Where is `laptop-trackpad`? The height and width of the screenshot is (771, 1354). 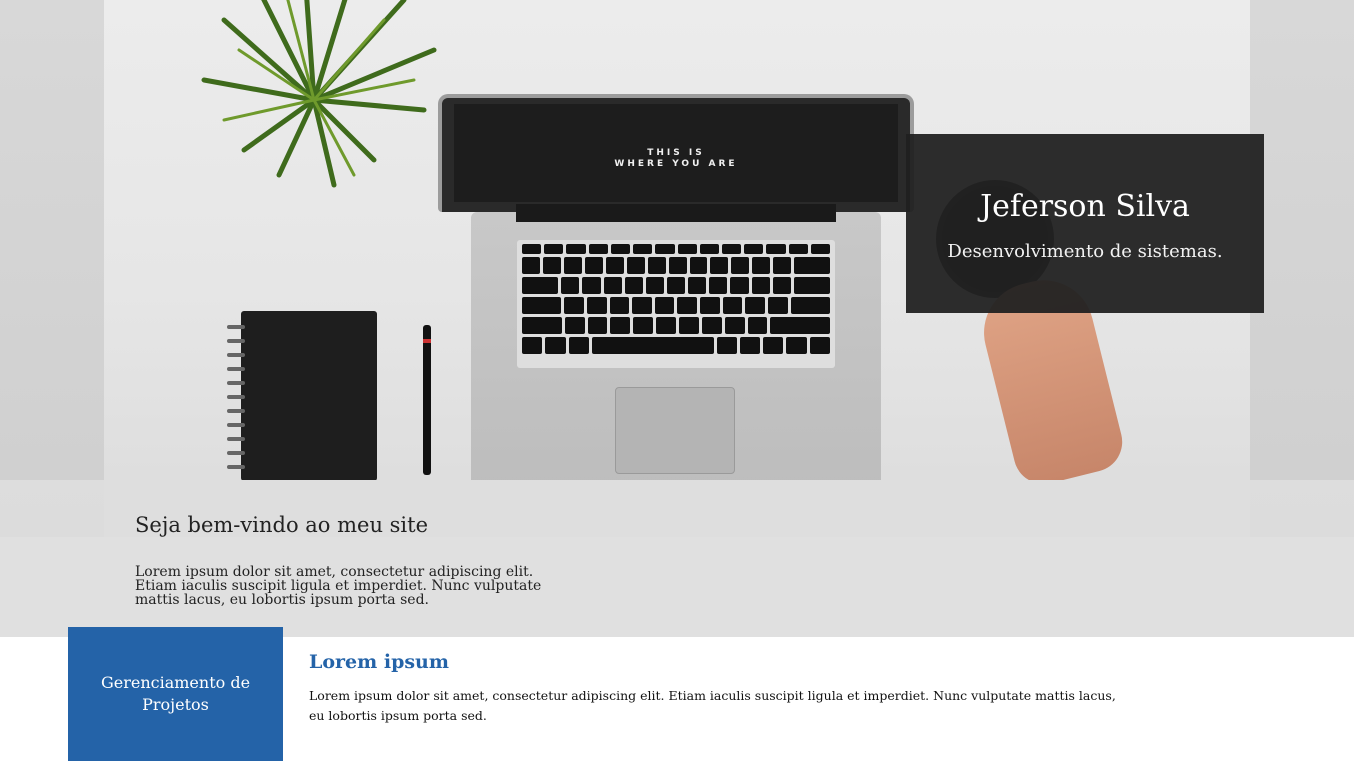
laptop-trackpad is located at coordinates (675, 430).